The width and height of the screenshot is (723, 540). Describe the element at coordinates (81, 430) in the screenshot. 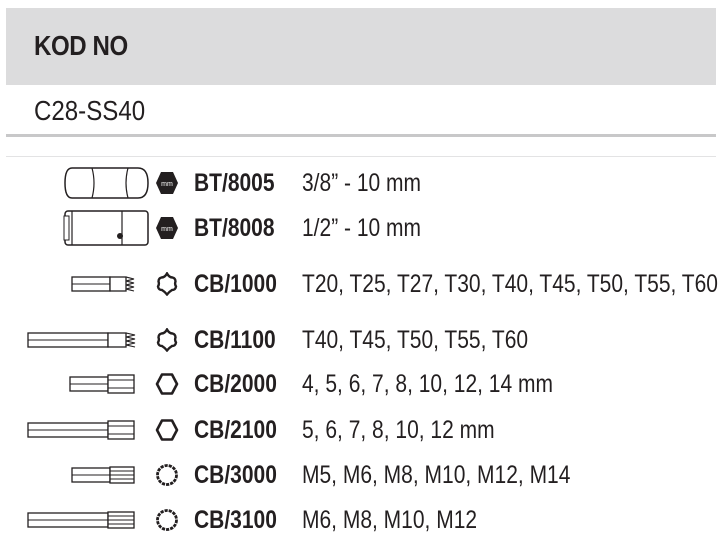

I see `hex-bit-long-icon` at that location.